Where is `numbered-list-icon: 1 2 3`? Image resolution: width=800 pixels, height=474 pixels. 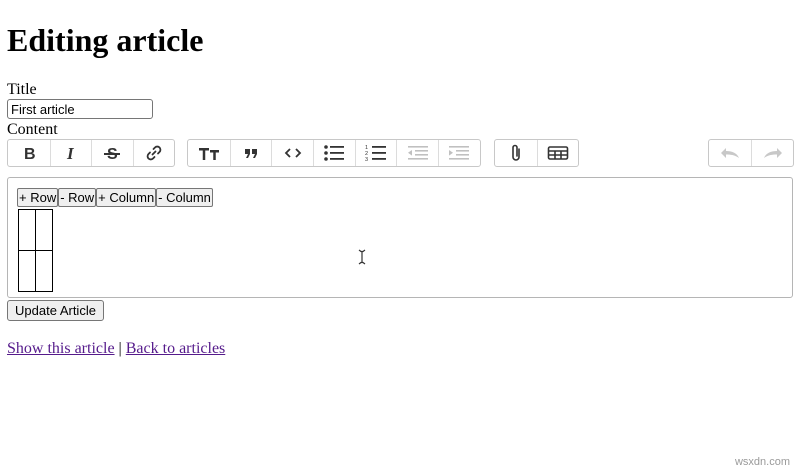
numbered-list-icon: 1 2 3 is located at coordinates (376, 153).